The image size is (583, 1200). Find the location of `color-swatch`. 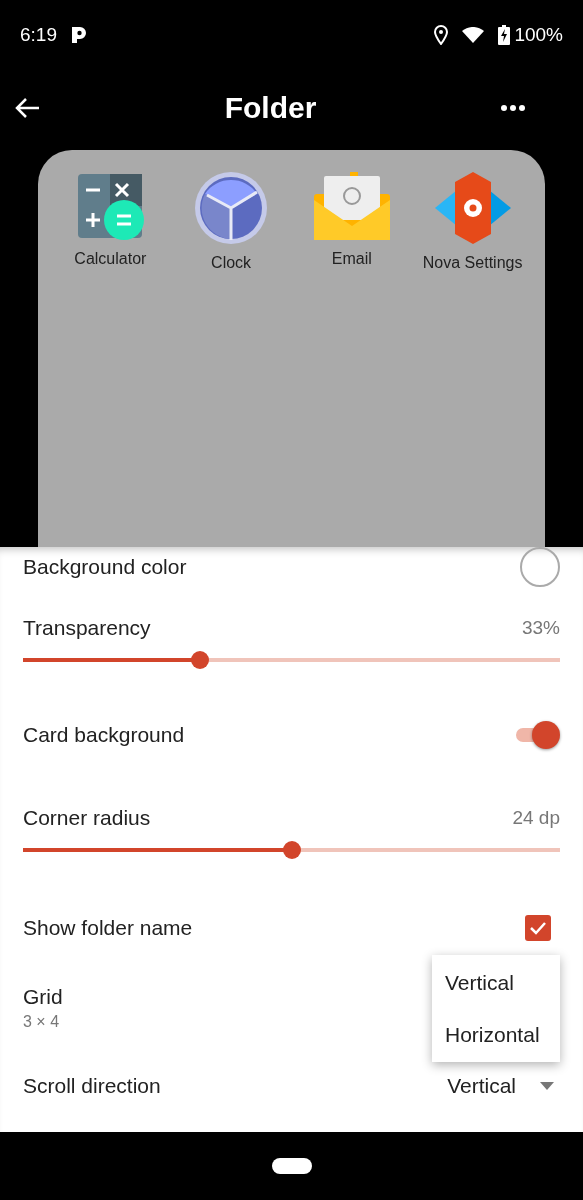

color-swatch is located at coordinates (540, 567).